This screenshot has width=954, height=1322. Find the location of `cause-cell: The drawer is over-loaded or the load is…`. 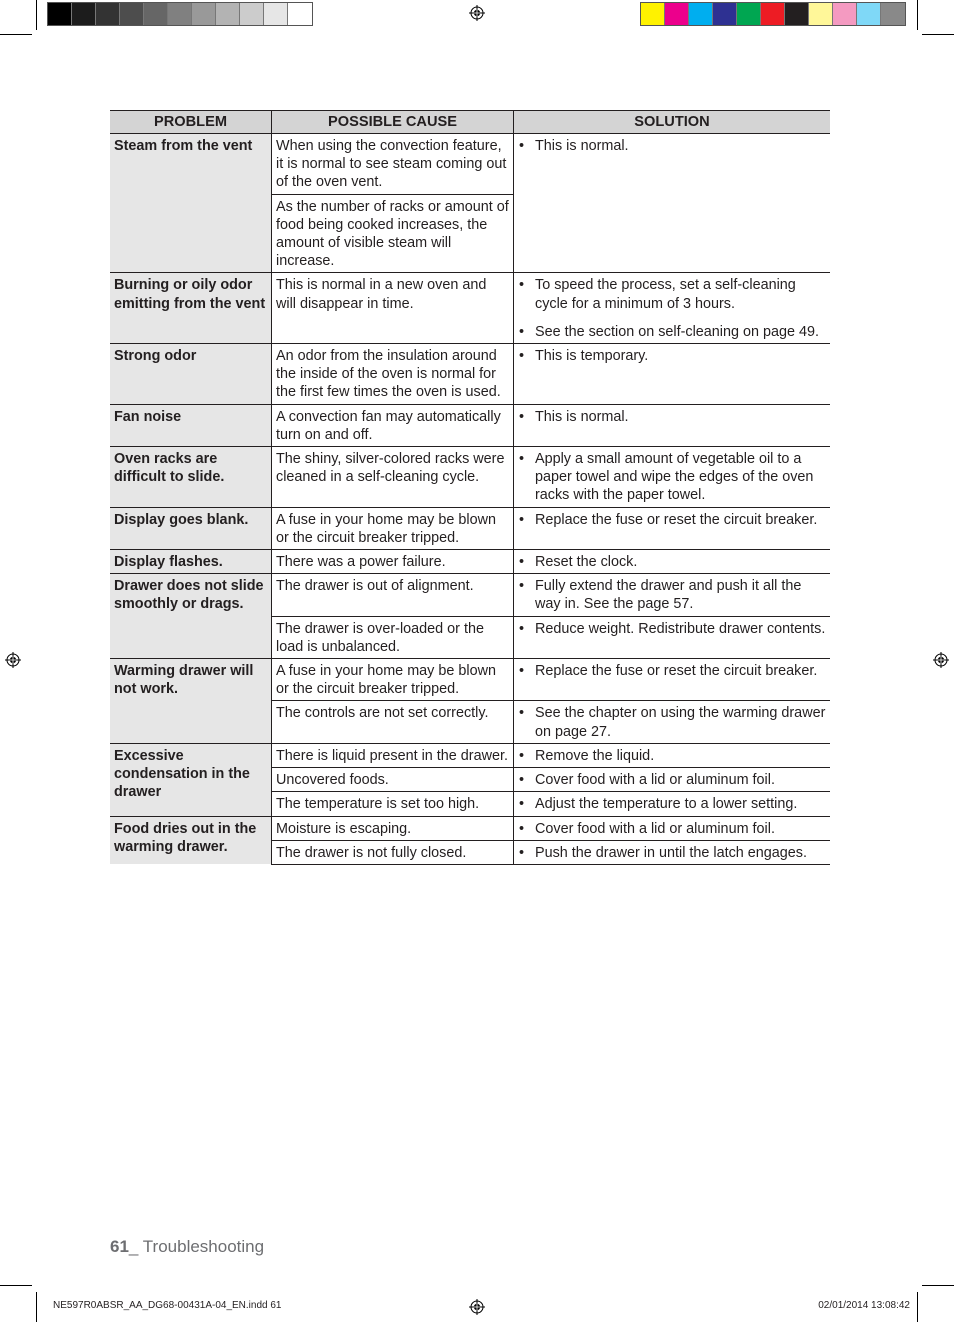

cause-cell: The drawer is over-loaded or the load is… is located at coordinates (392, 637).